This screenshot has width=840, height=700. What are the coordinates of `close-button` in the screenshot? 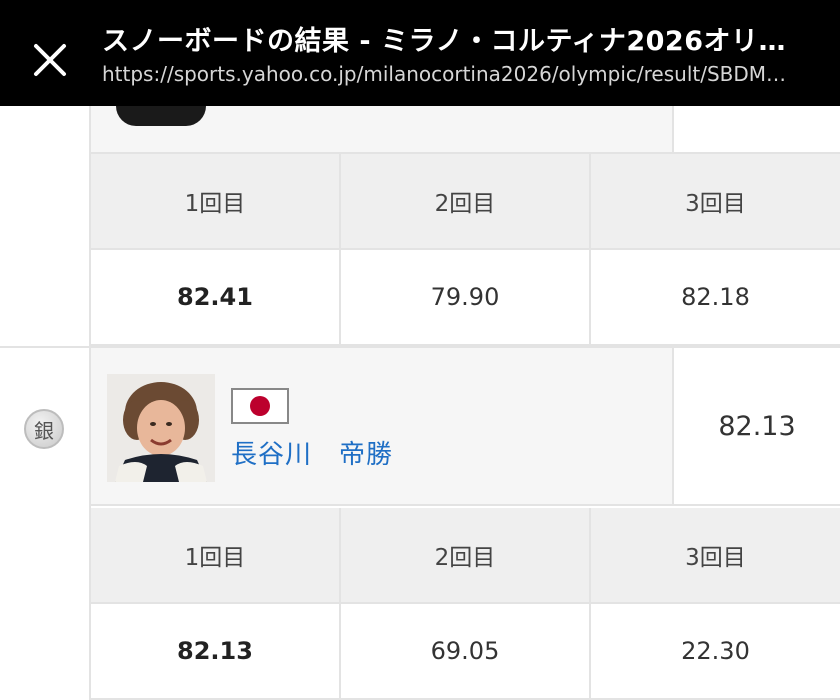 It's located at (50, 60).